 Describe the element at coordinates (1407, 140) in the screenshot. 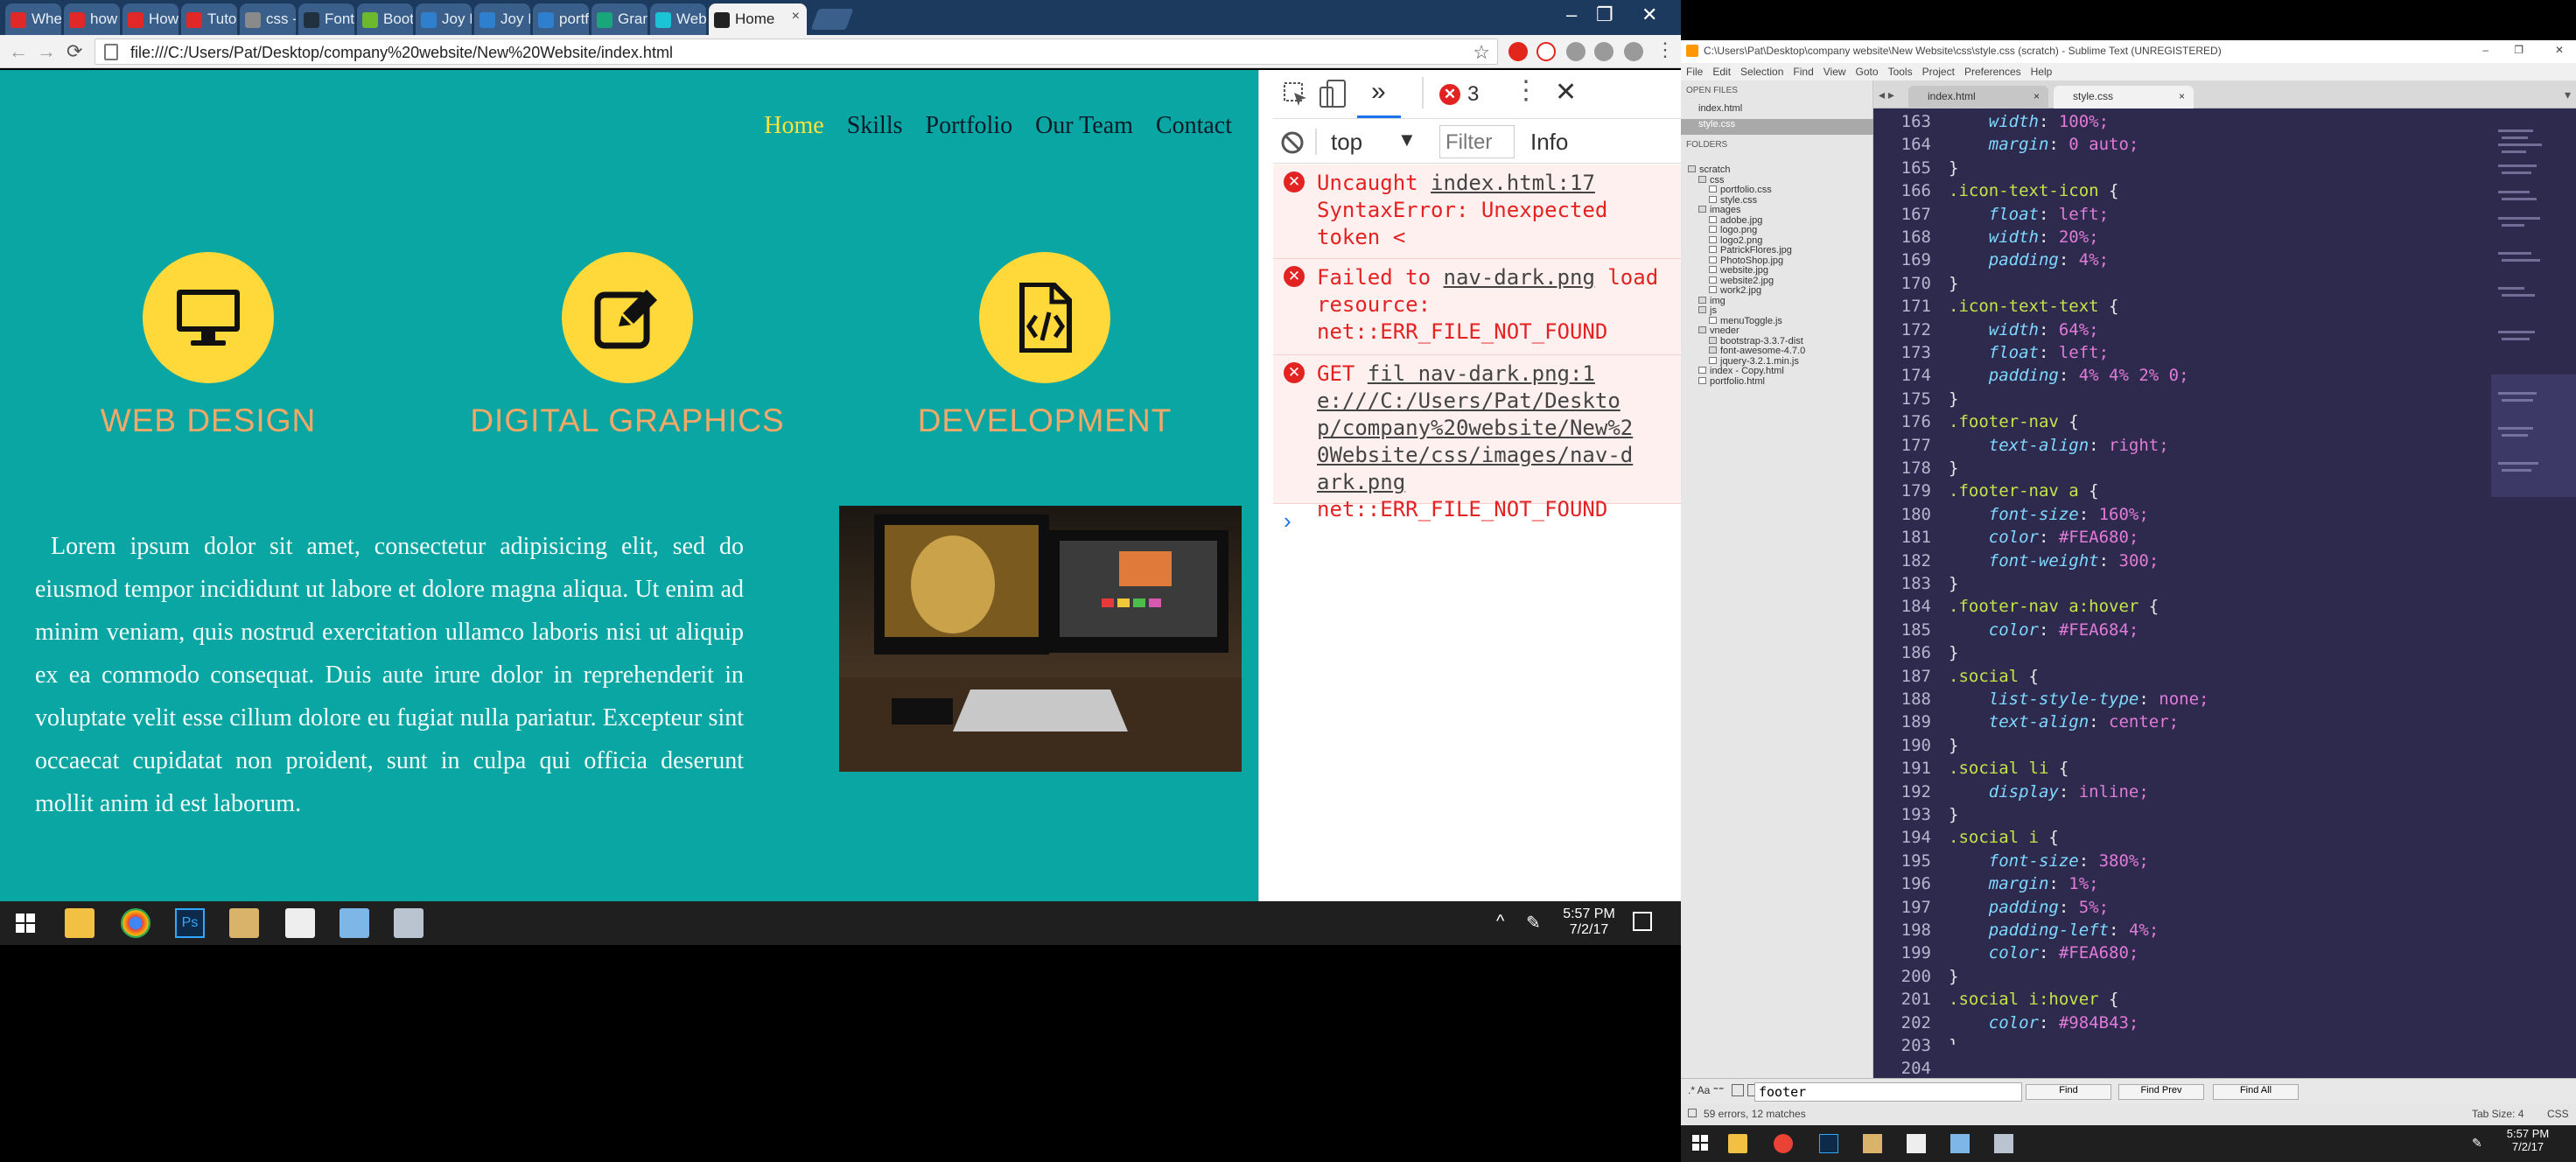

I see `context-dropdown-icon: ▼` at that location.